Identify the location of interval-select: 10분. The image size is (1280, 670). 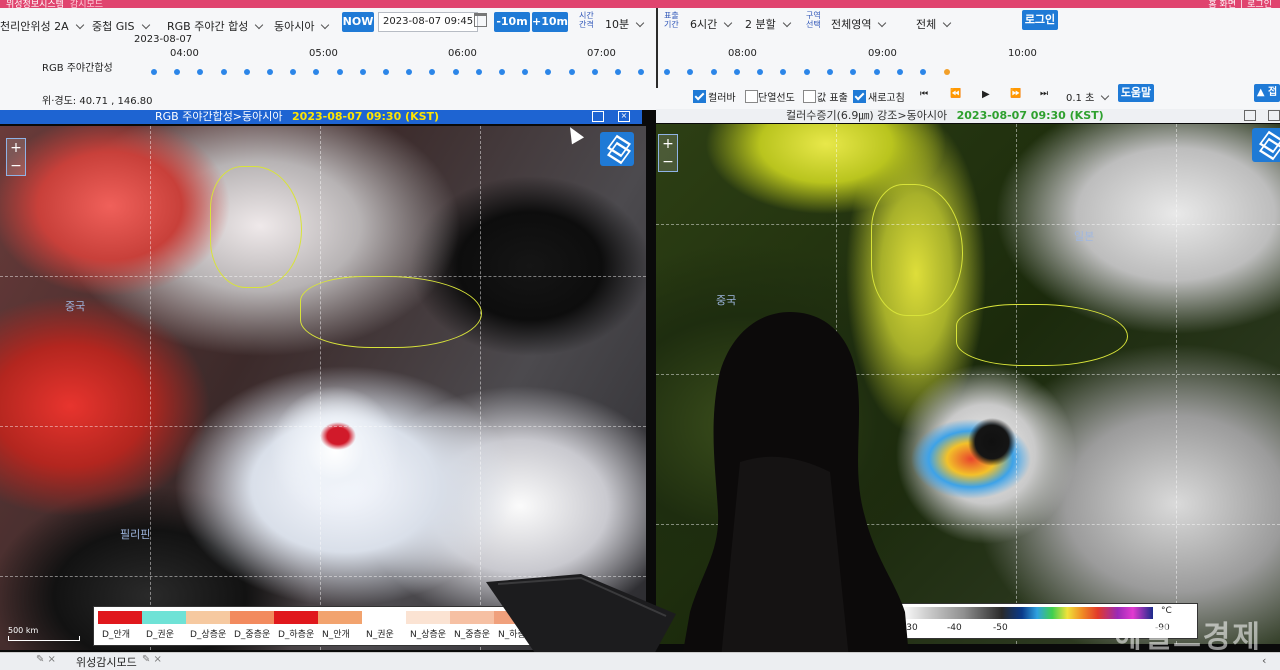
(617, 24).